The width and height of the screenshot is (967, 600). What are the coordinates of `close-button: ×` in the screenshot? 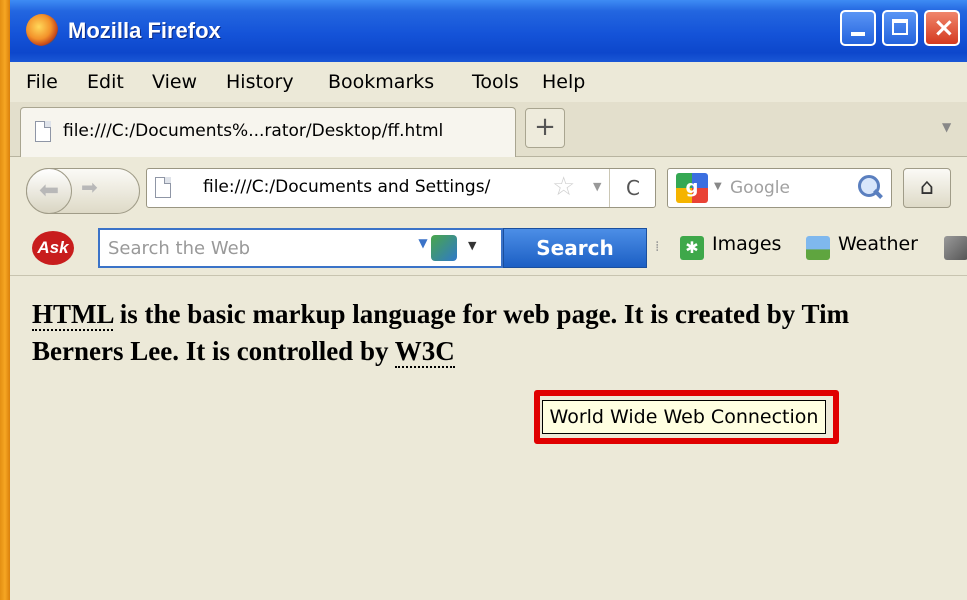 It's located at (942, 28).